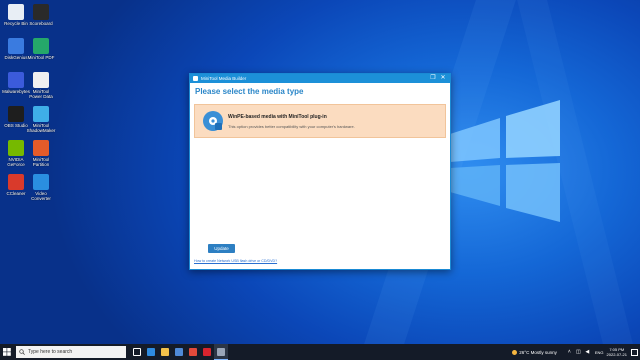 This screenshot has width=640, height=360. I want to click on desktop-icon: Scoreboard, so click(41, 20).